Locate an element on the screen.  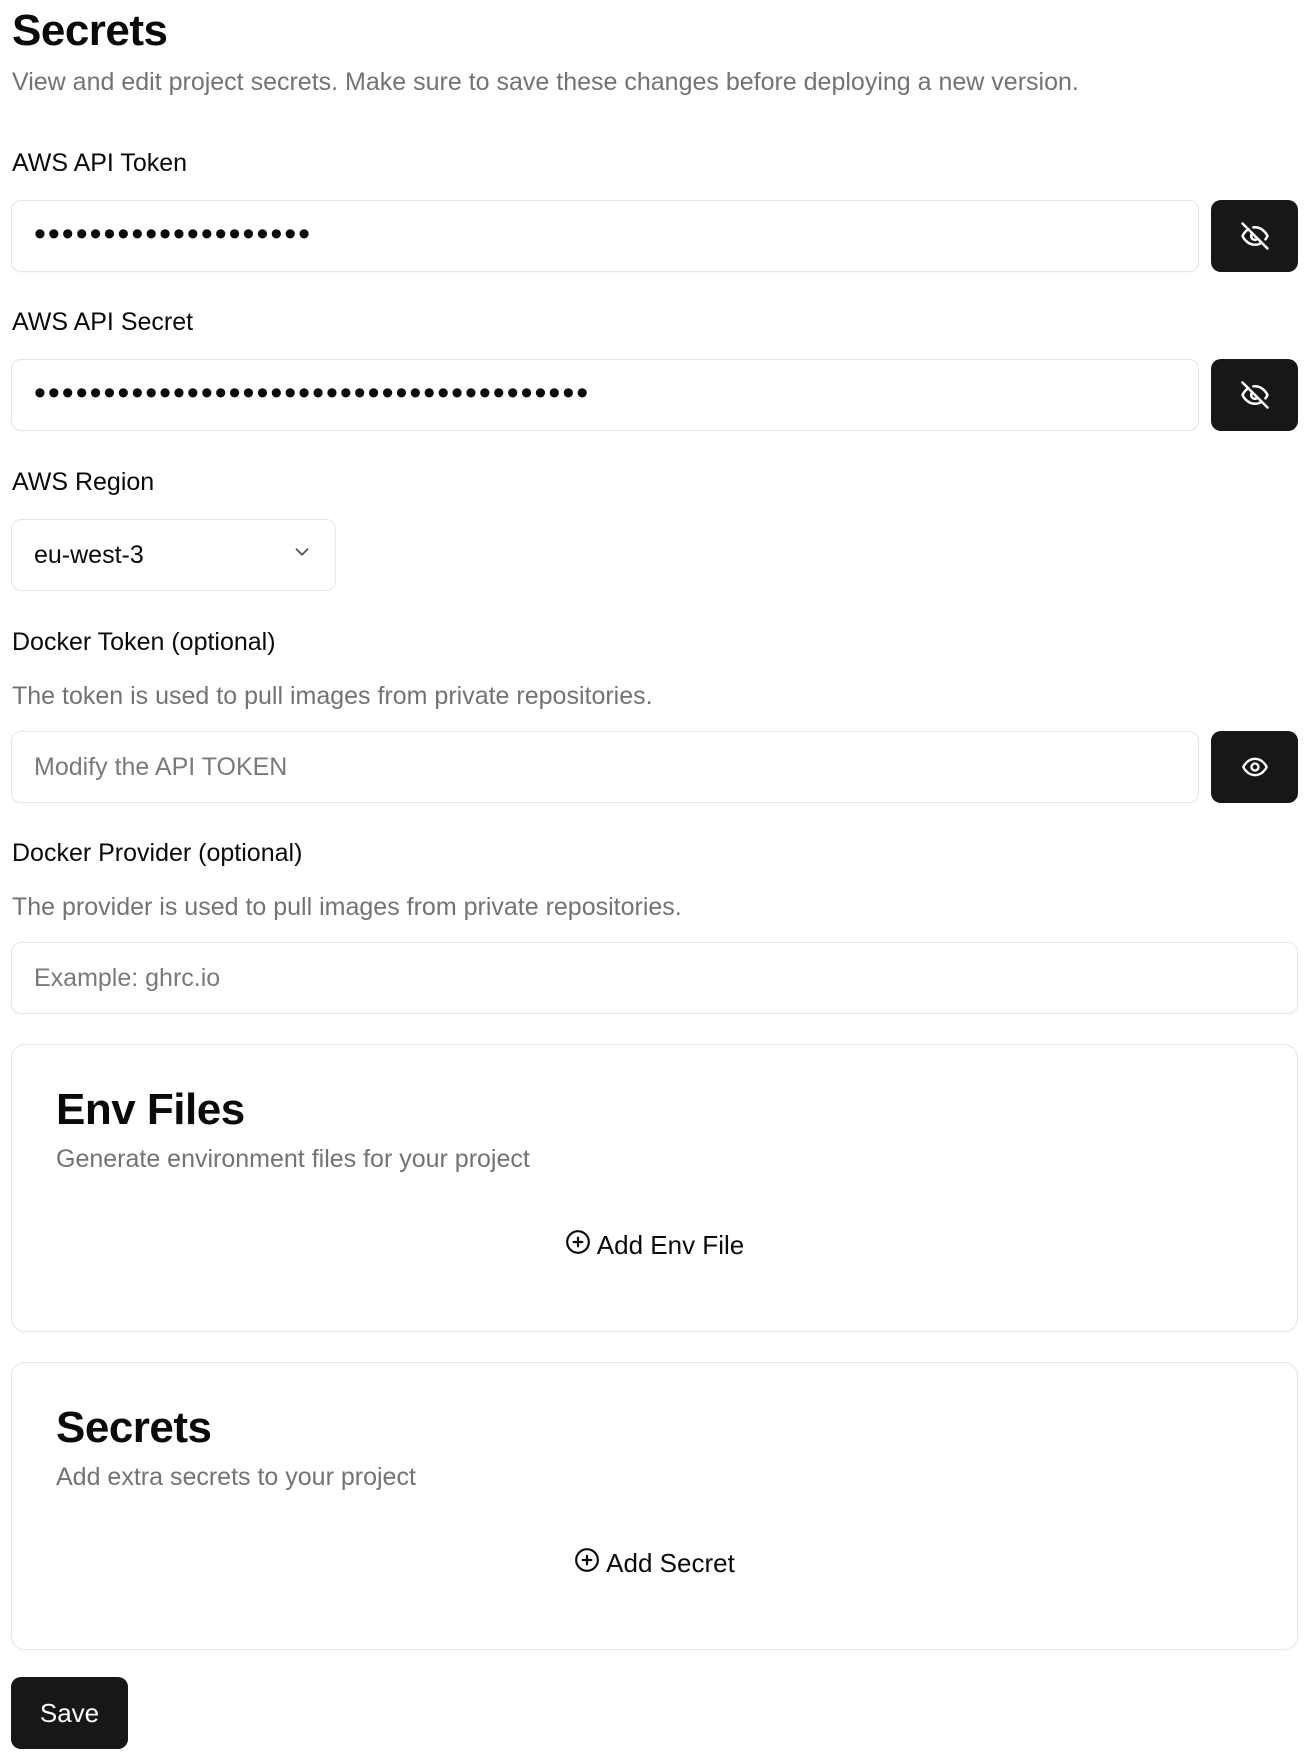
docker-token-label: Docker Token (optional) is located at coordinates (144, 642).